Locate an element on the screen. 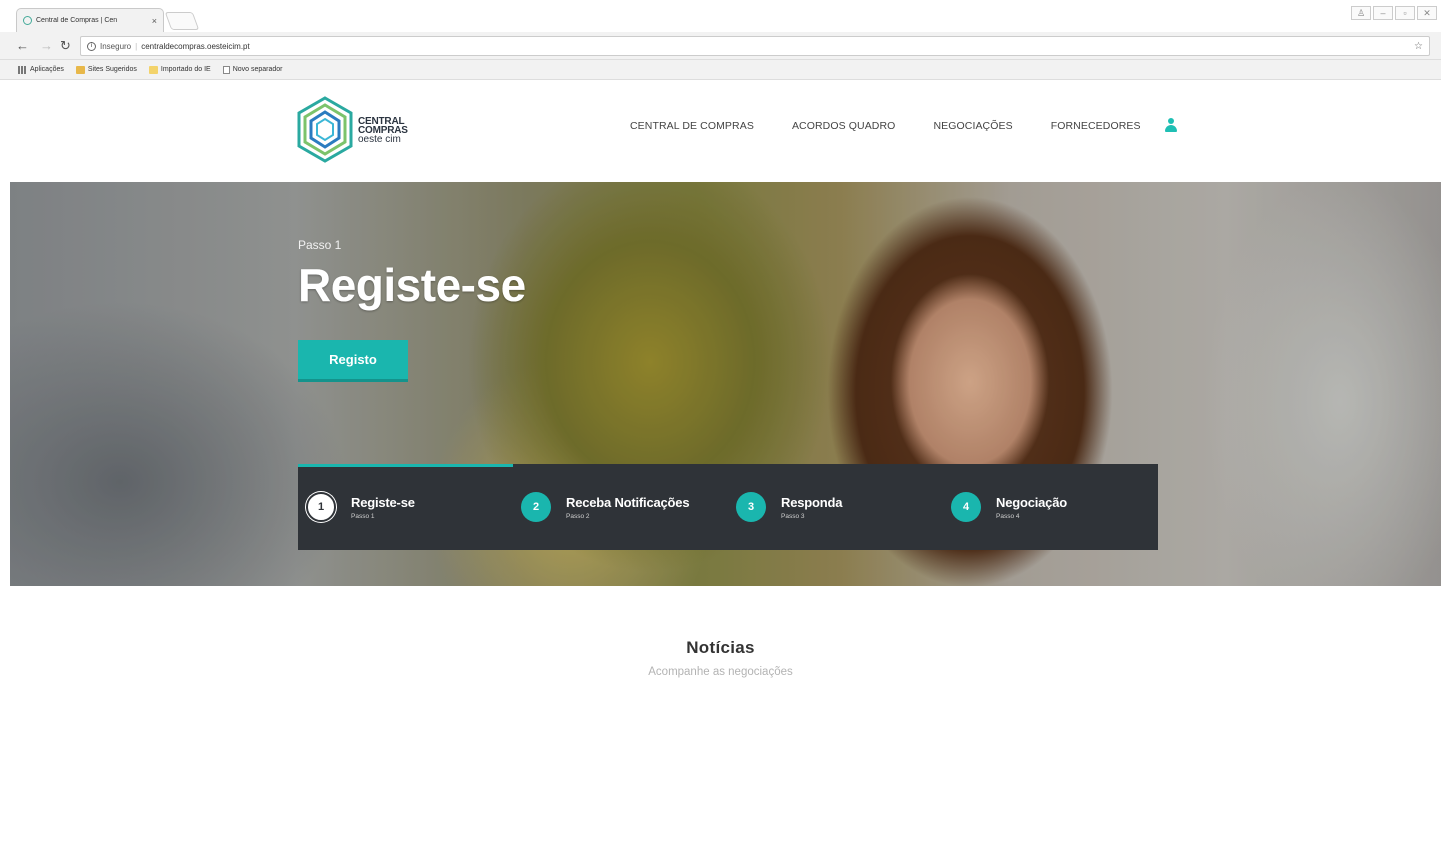 The image size is (1441, 849). bookmark-apps: Aplicações is located at coordinates (41, 69).